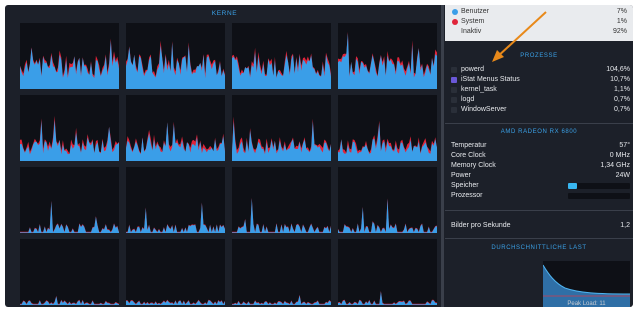  I want to click on fps-row: Bilder pro Sekunde 1,2, so click(540, 225).